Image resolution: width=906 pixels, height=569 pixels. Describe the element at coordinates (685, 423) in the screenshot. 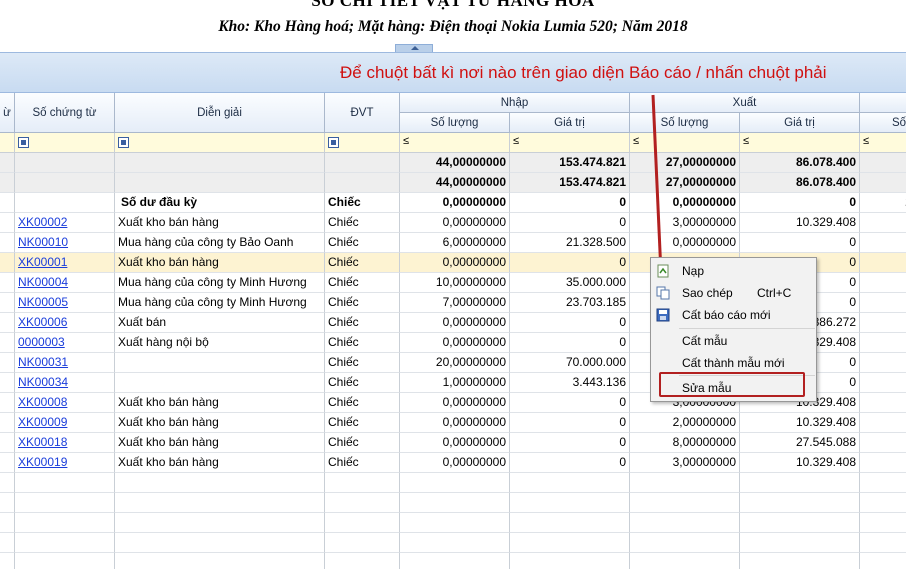

I see `table-cell: 2,00000000` at that location.